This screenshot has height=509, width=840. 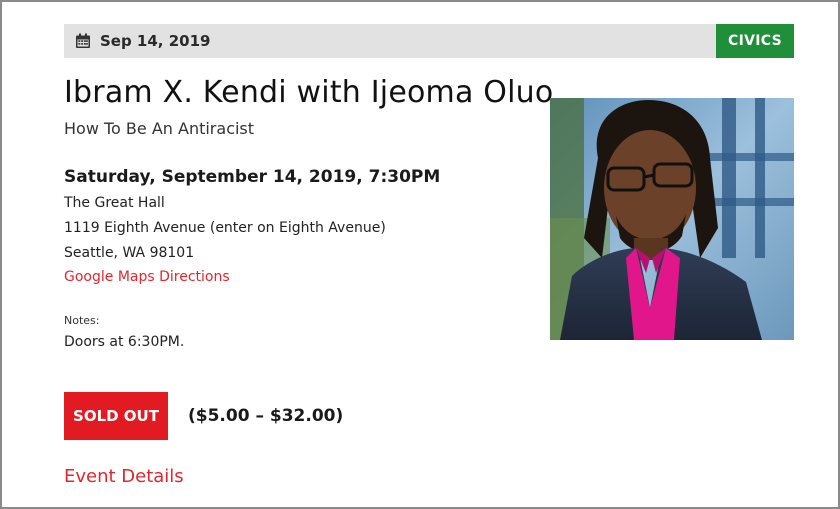 I want to click on speaker-photo, so click(x=672, y=219).